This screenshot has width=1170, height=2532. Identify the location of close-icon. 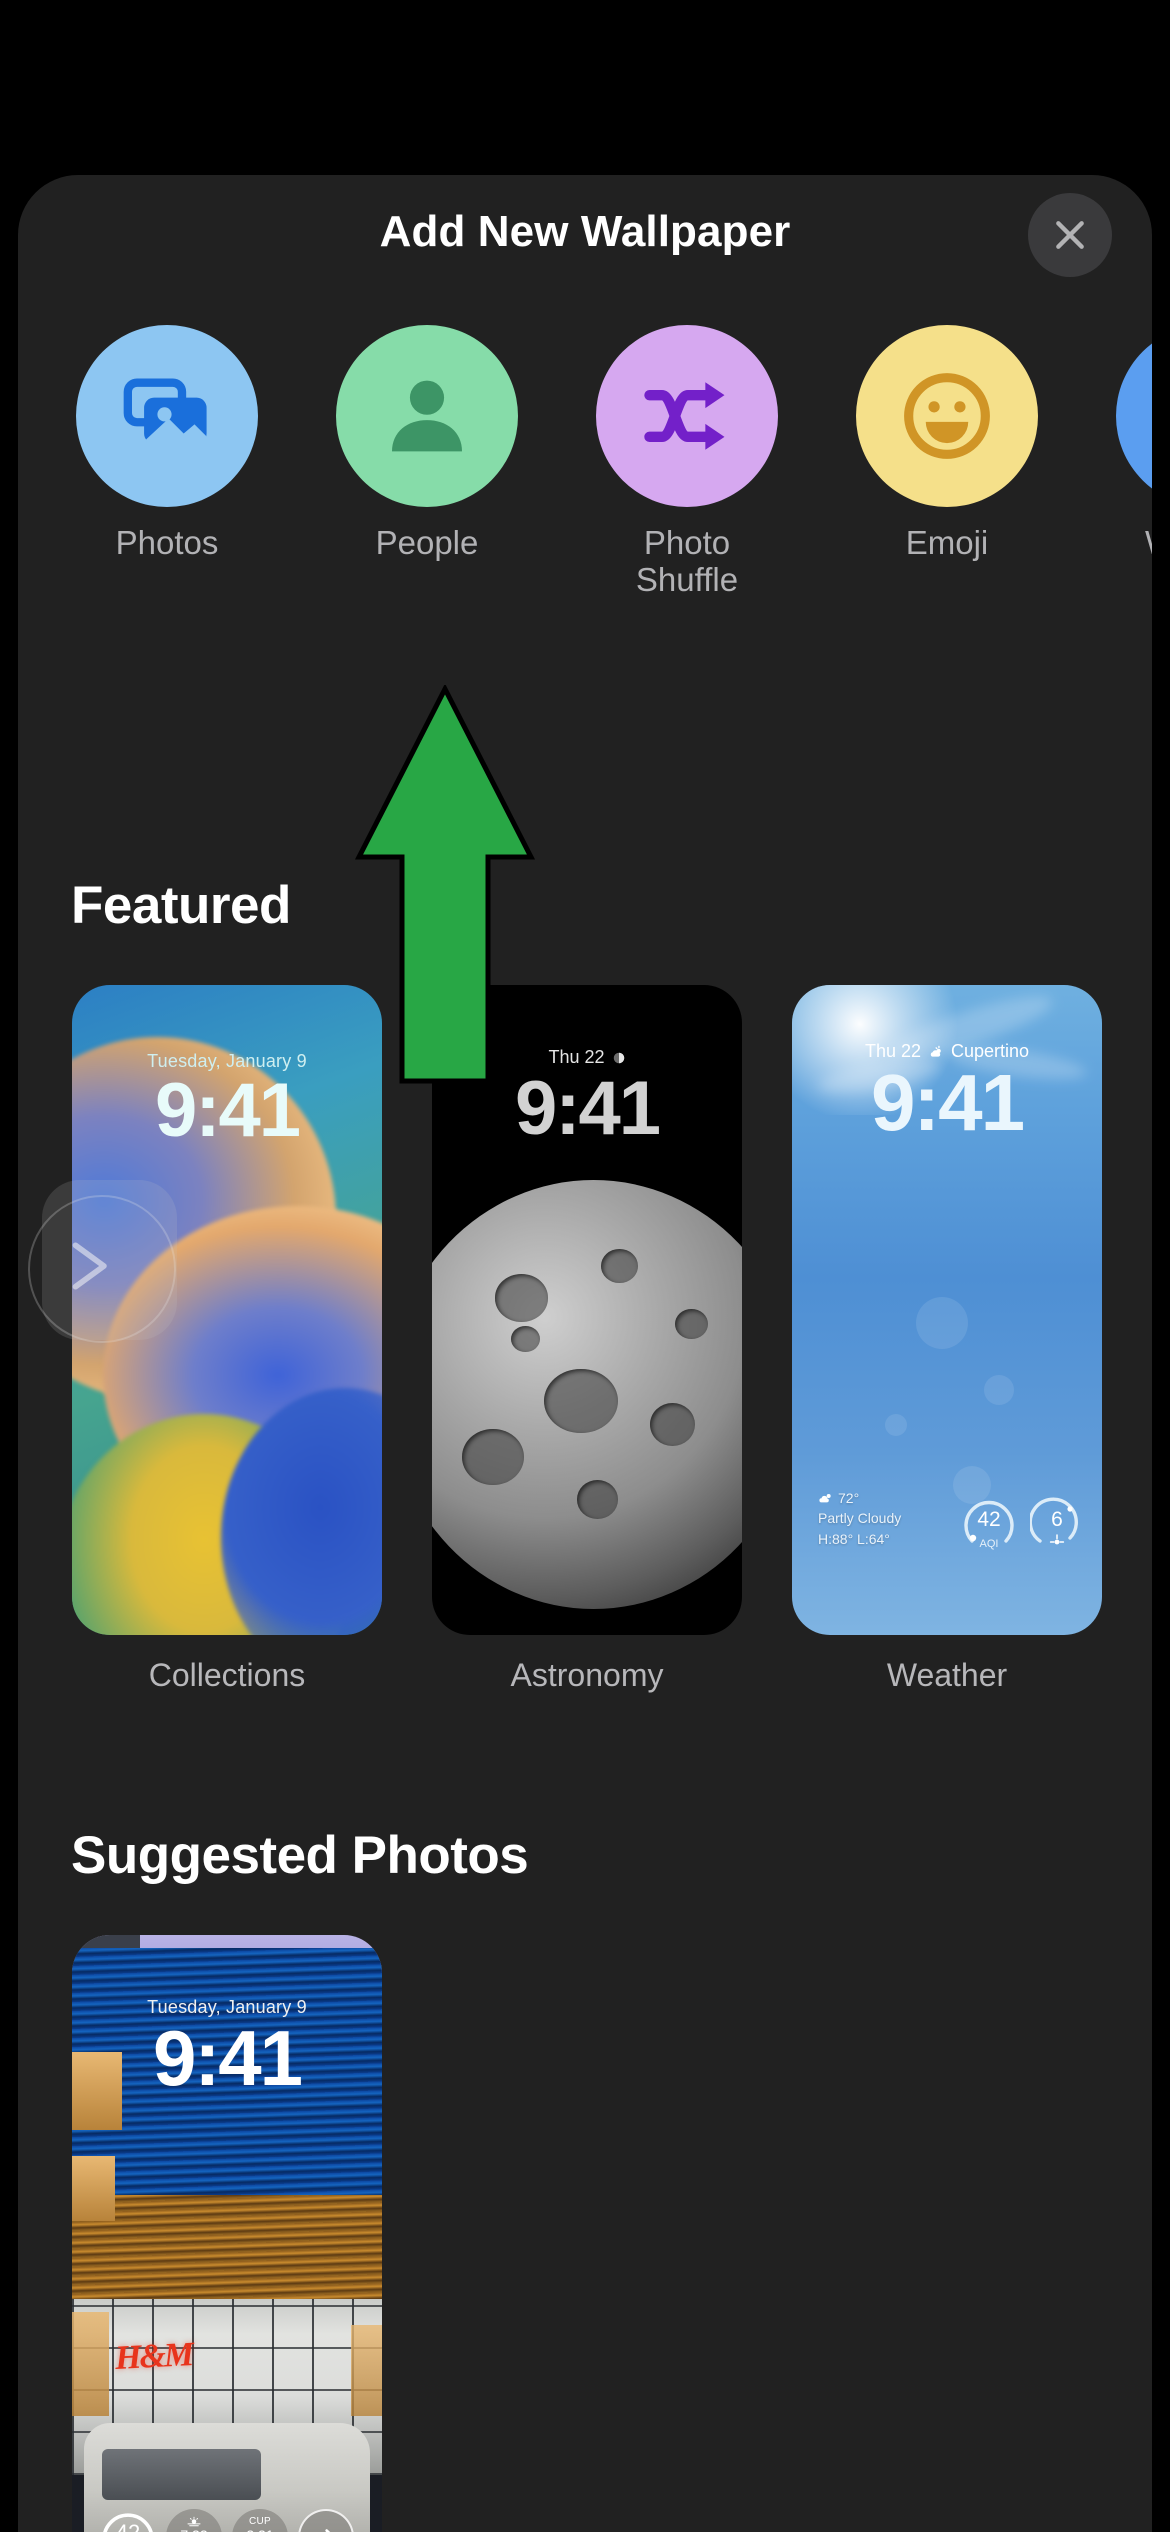
(1070, 235).